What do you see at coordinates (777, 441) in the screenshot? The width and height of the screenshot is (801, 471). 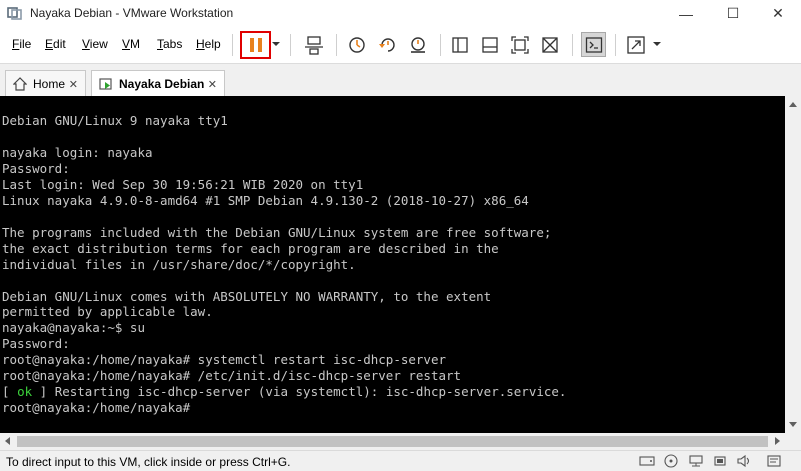 I see `scroll-right-icon` at bounding box center [777, 441].